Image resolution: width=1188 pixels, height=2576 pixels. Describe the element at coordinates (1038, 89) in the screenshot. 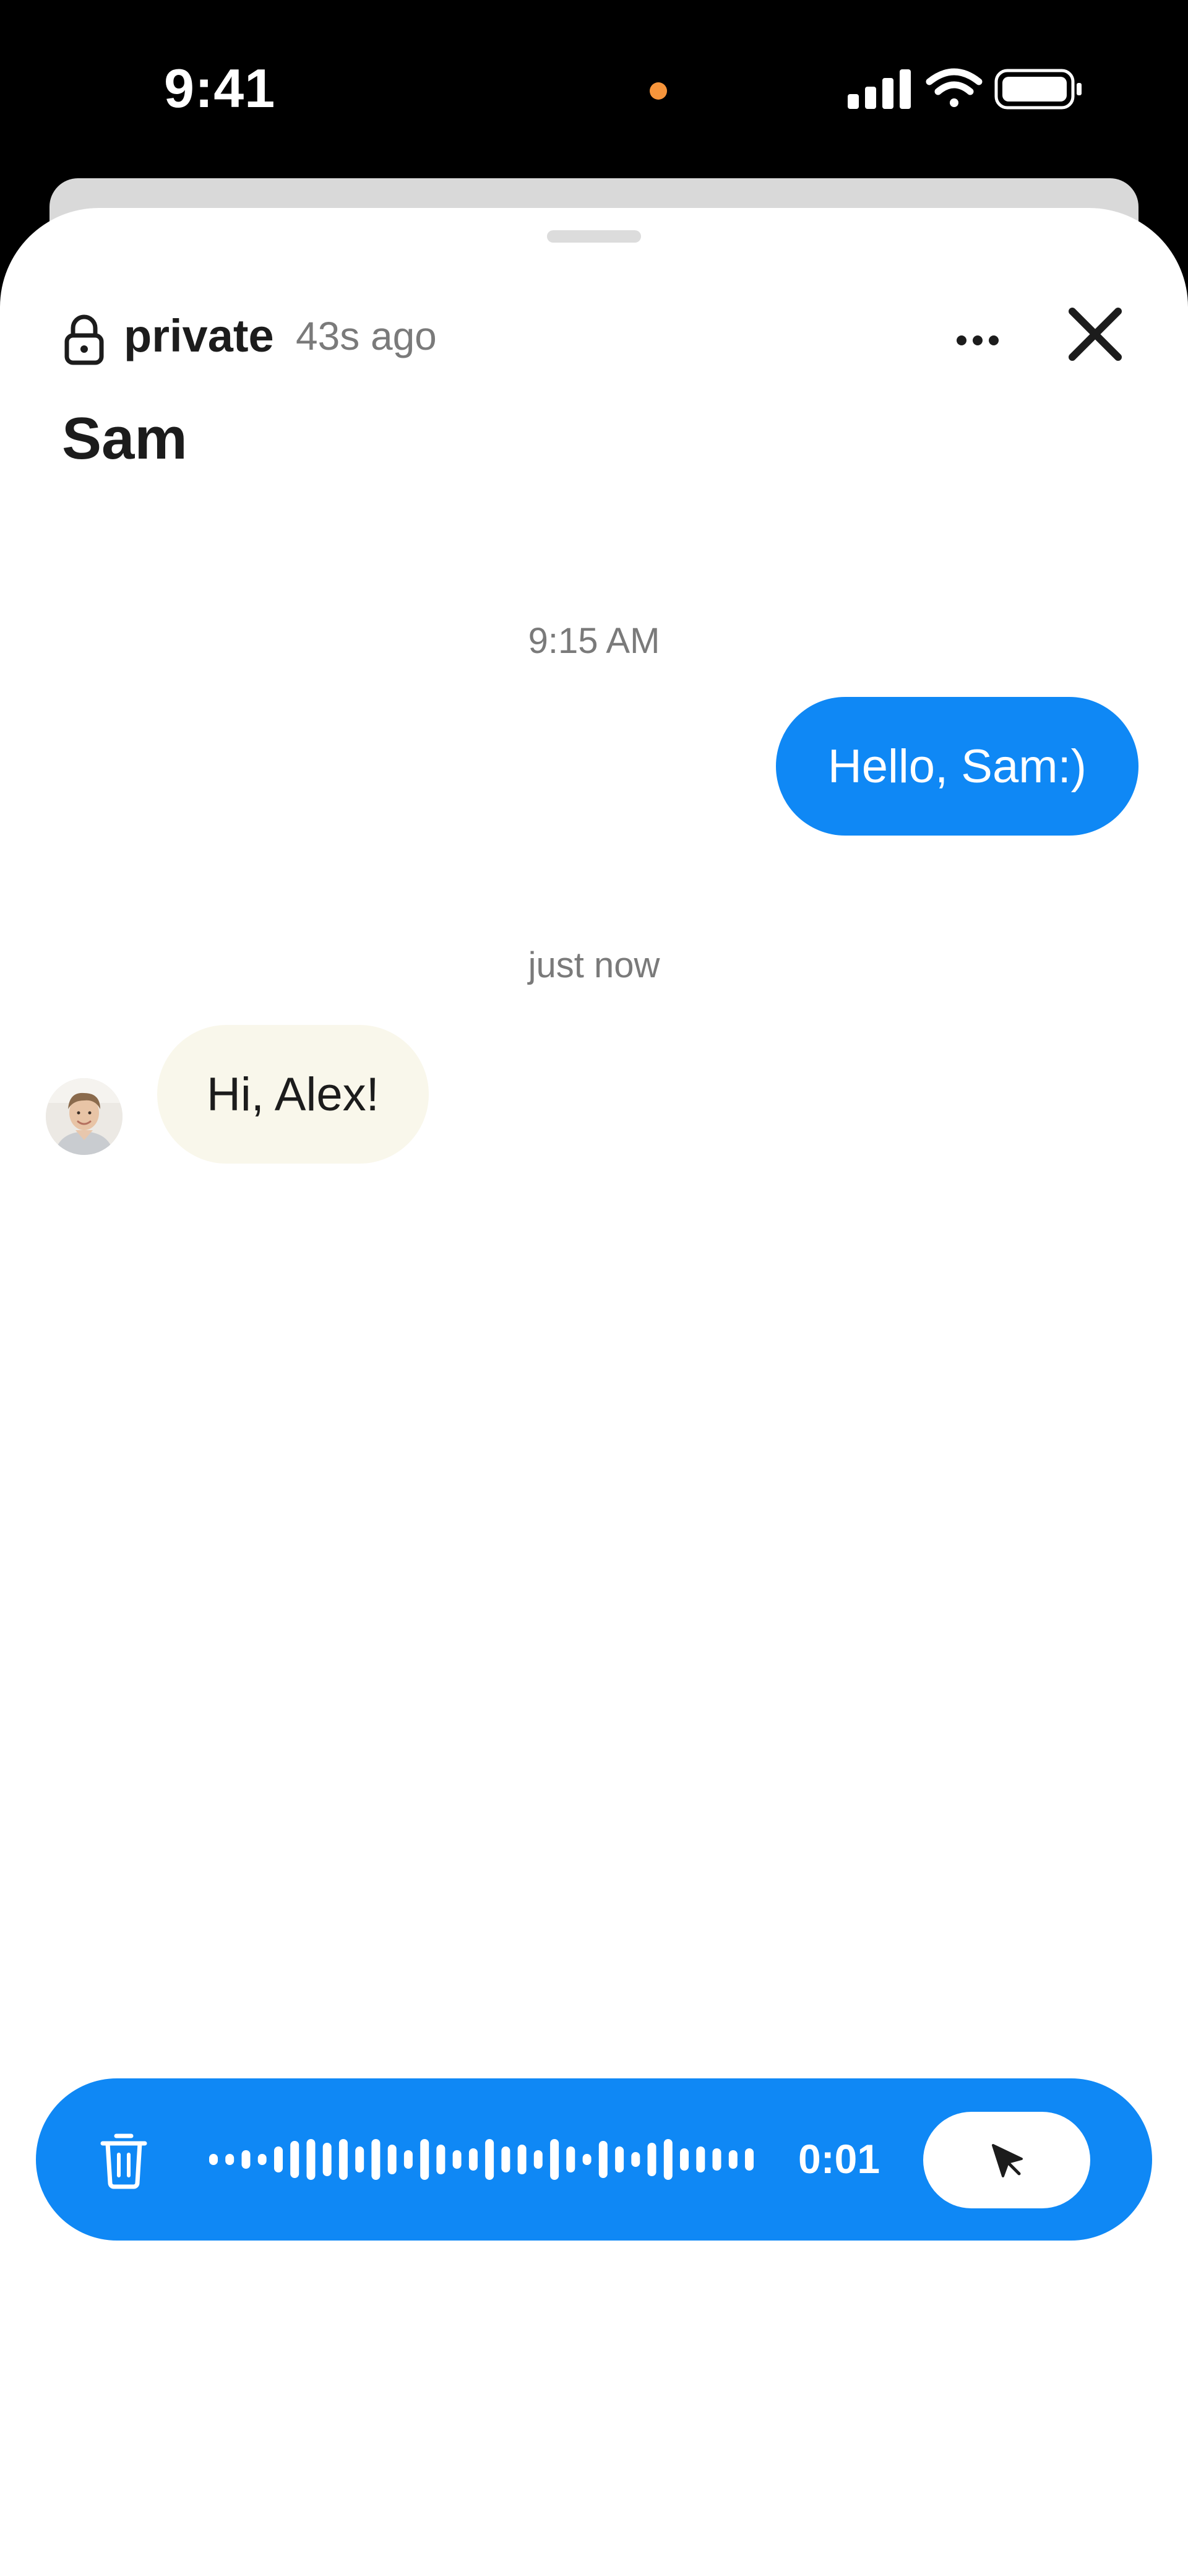

I see `battery-icon` at that location.